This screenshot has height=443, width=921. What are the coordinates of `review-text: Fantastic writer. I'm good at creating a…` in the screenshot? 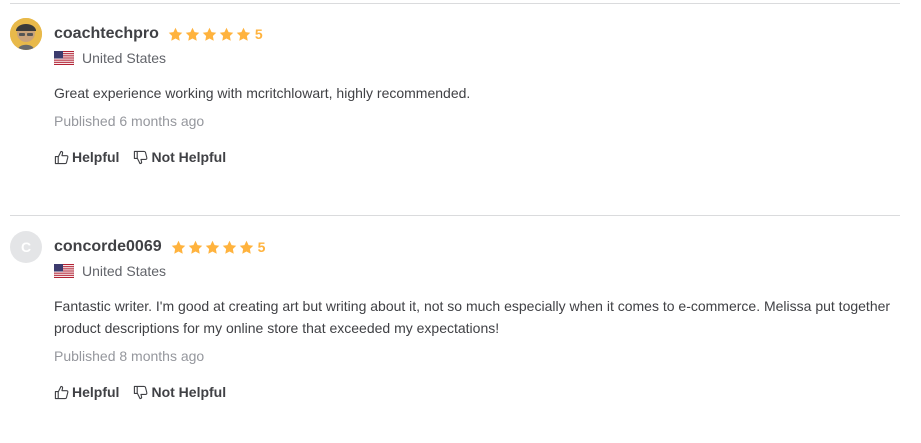 It's located at (472, 317).